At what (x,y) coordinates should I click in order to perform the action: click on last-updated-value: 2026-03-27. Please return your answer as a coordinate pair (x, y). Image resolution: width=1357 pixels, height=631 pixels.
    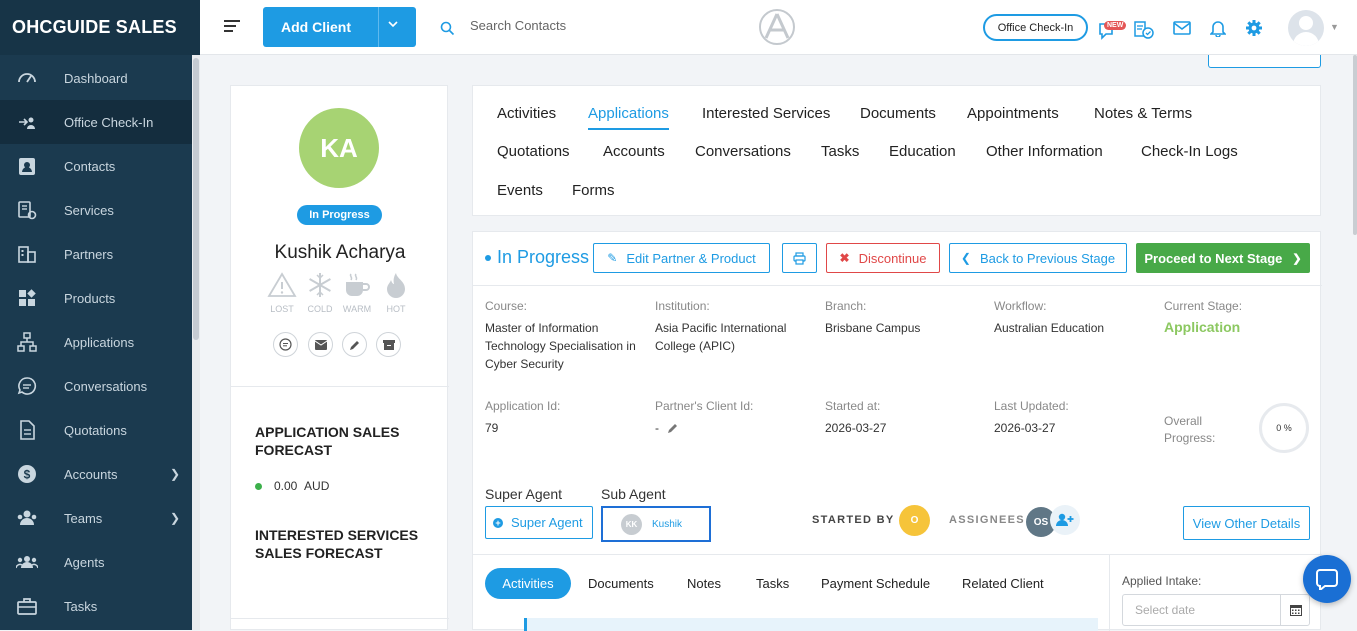
    Looking at the image, I should click on (1025, 428).